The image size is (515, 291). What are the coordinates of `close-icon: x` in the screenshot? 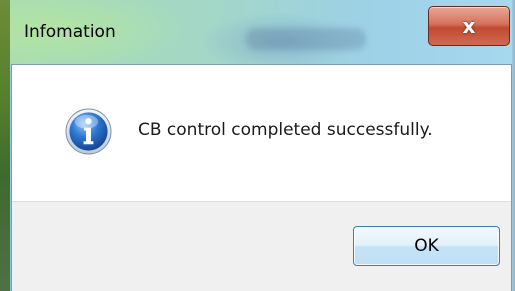 It's located at (469, 26).